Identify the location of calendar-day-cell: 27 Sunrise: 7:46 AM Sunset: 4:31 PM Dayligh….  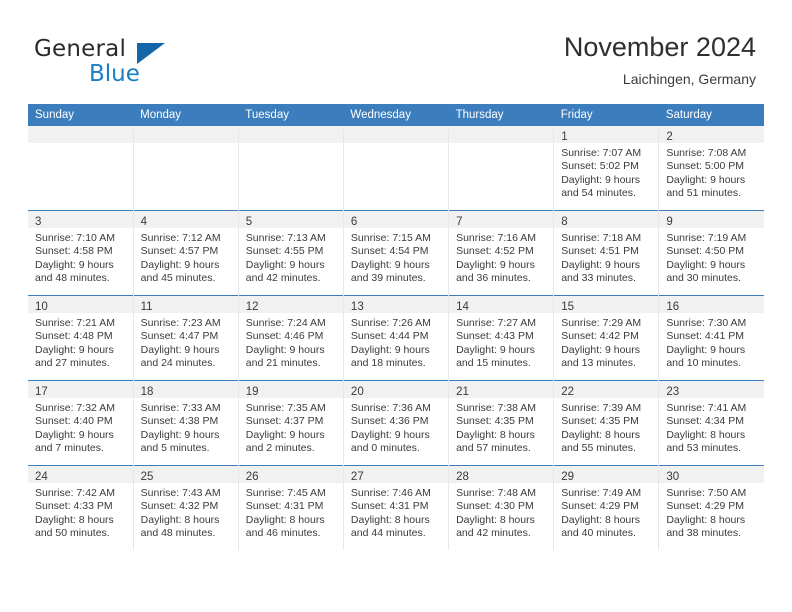
(396, 507).